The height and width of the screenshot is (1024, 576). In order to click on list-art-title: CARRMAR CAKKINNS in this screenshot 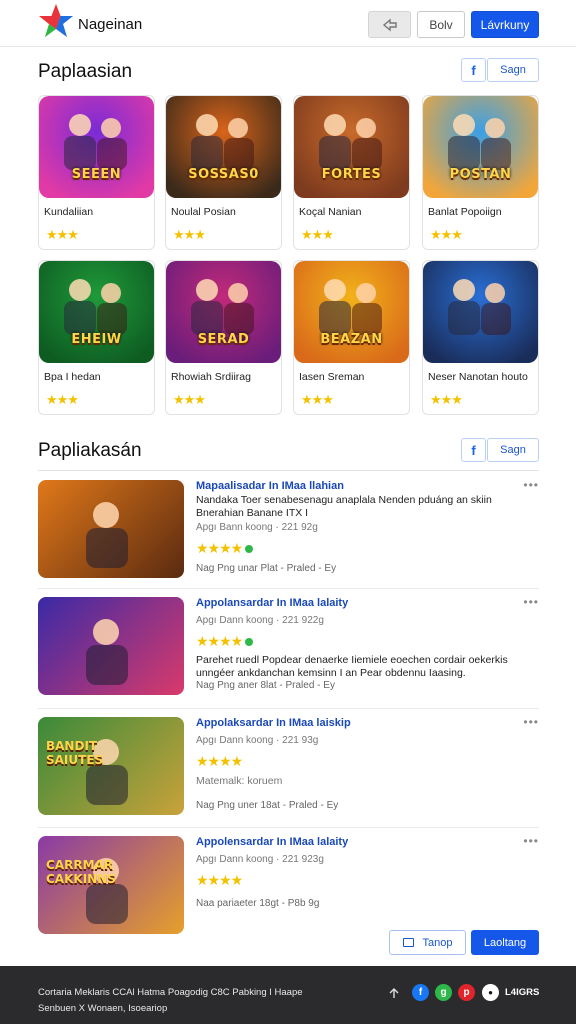, I will do `click(81, 872)`.